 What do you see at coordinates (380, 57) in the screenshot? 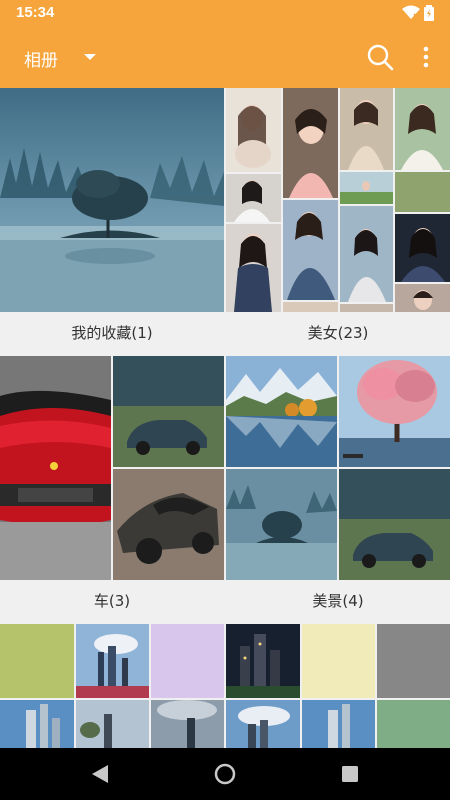
I see `search-icon` at bounding box center [380, 57].